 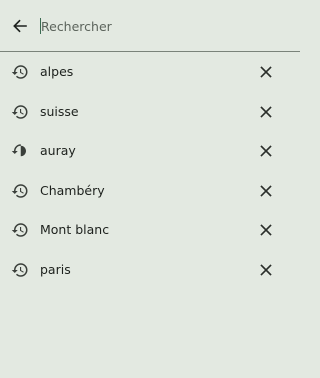 I want to click on history-item: Chambéry, so click(x=150, y=192).